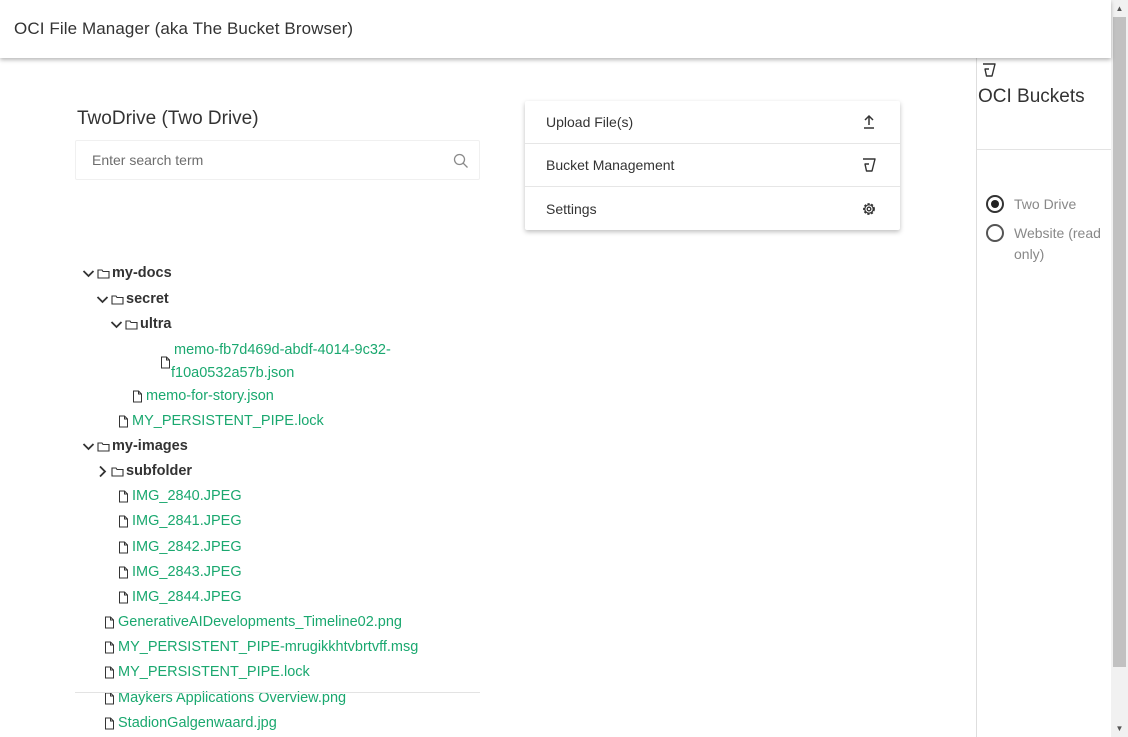  Describe the element at coordinates (268, 647) in the screenshot. I see `file-label: MY_PERSISTENT_PIPE-mrugikkhtvbrtvff.msg` at that location.